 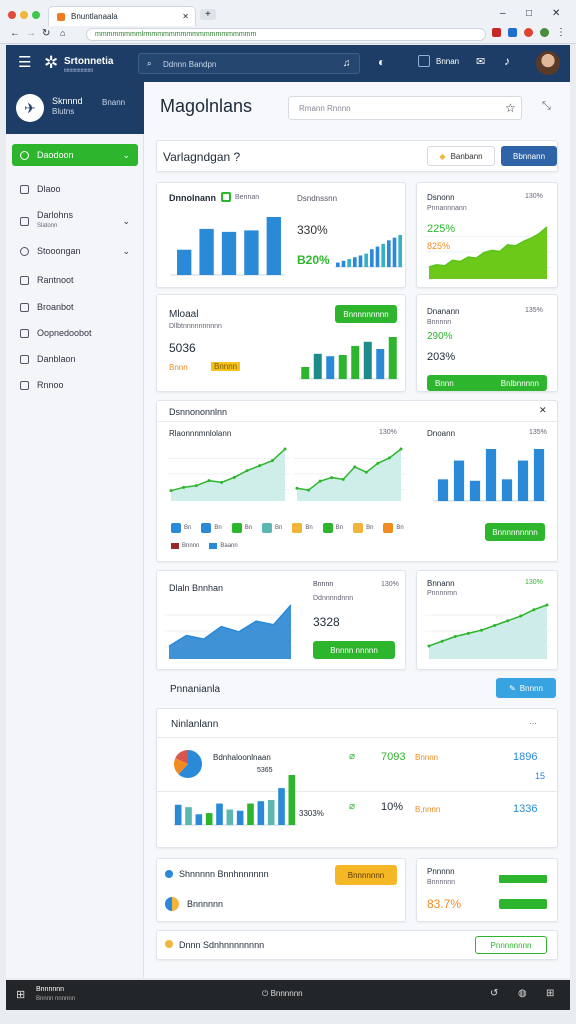 I want to click on card-label-a: Bnnn, so click(x=178, y=367).